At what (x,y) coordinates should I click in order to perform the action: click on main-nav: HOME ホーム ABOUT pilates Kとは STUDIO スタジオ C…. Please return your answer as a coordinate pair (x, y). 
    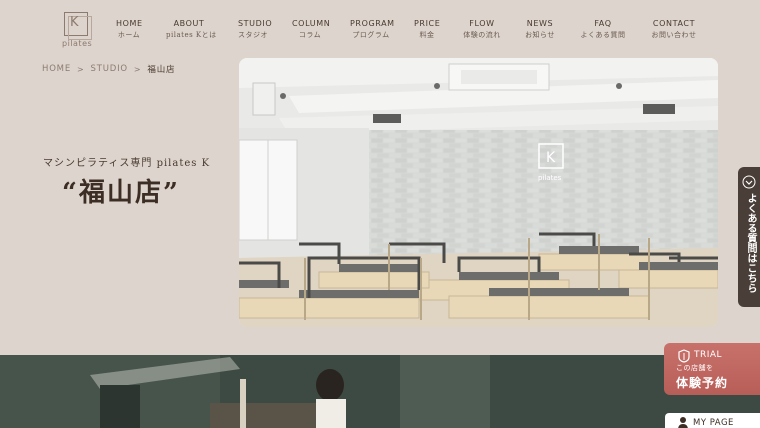
    Looking at the image, I should click on (410, 31).